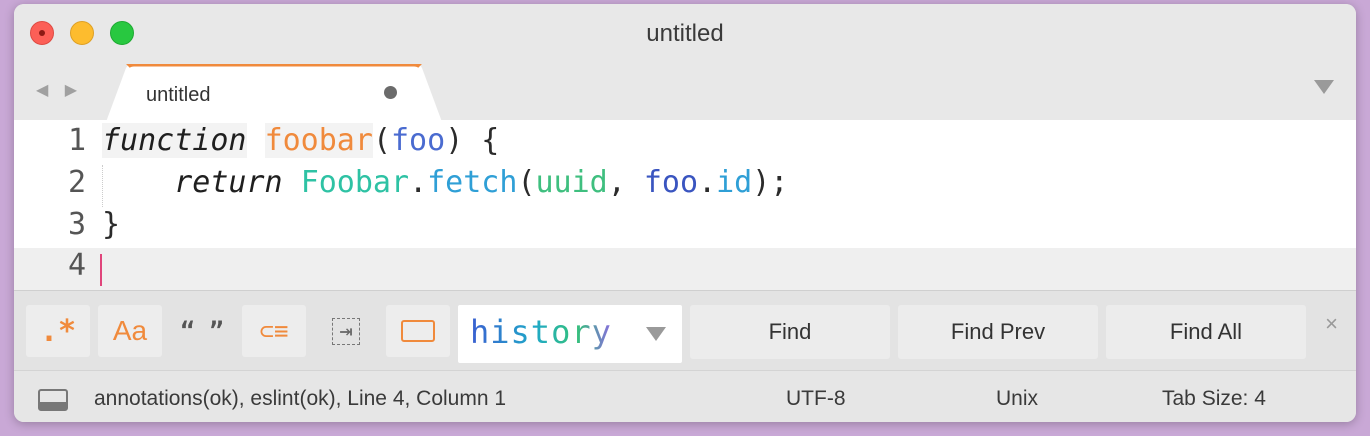 This screenshot has height=436, width=1370. I want to click on find-button: Find, so click(790, 332).